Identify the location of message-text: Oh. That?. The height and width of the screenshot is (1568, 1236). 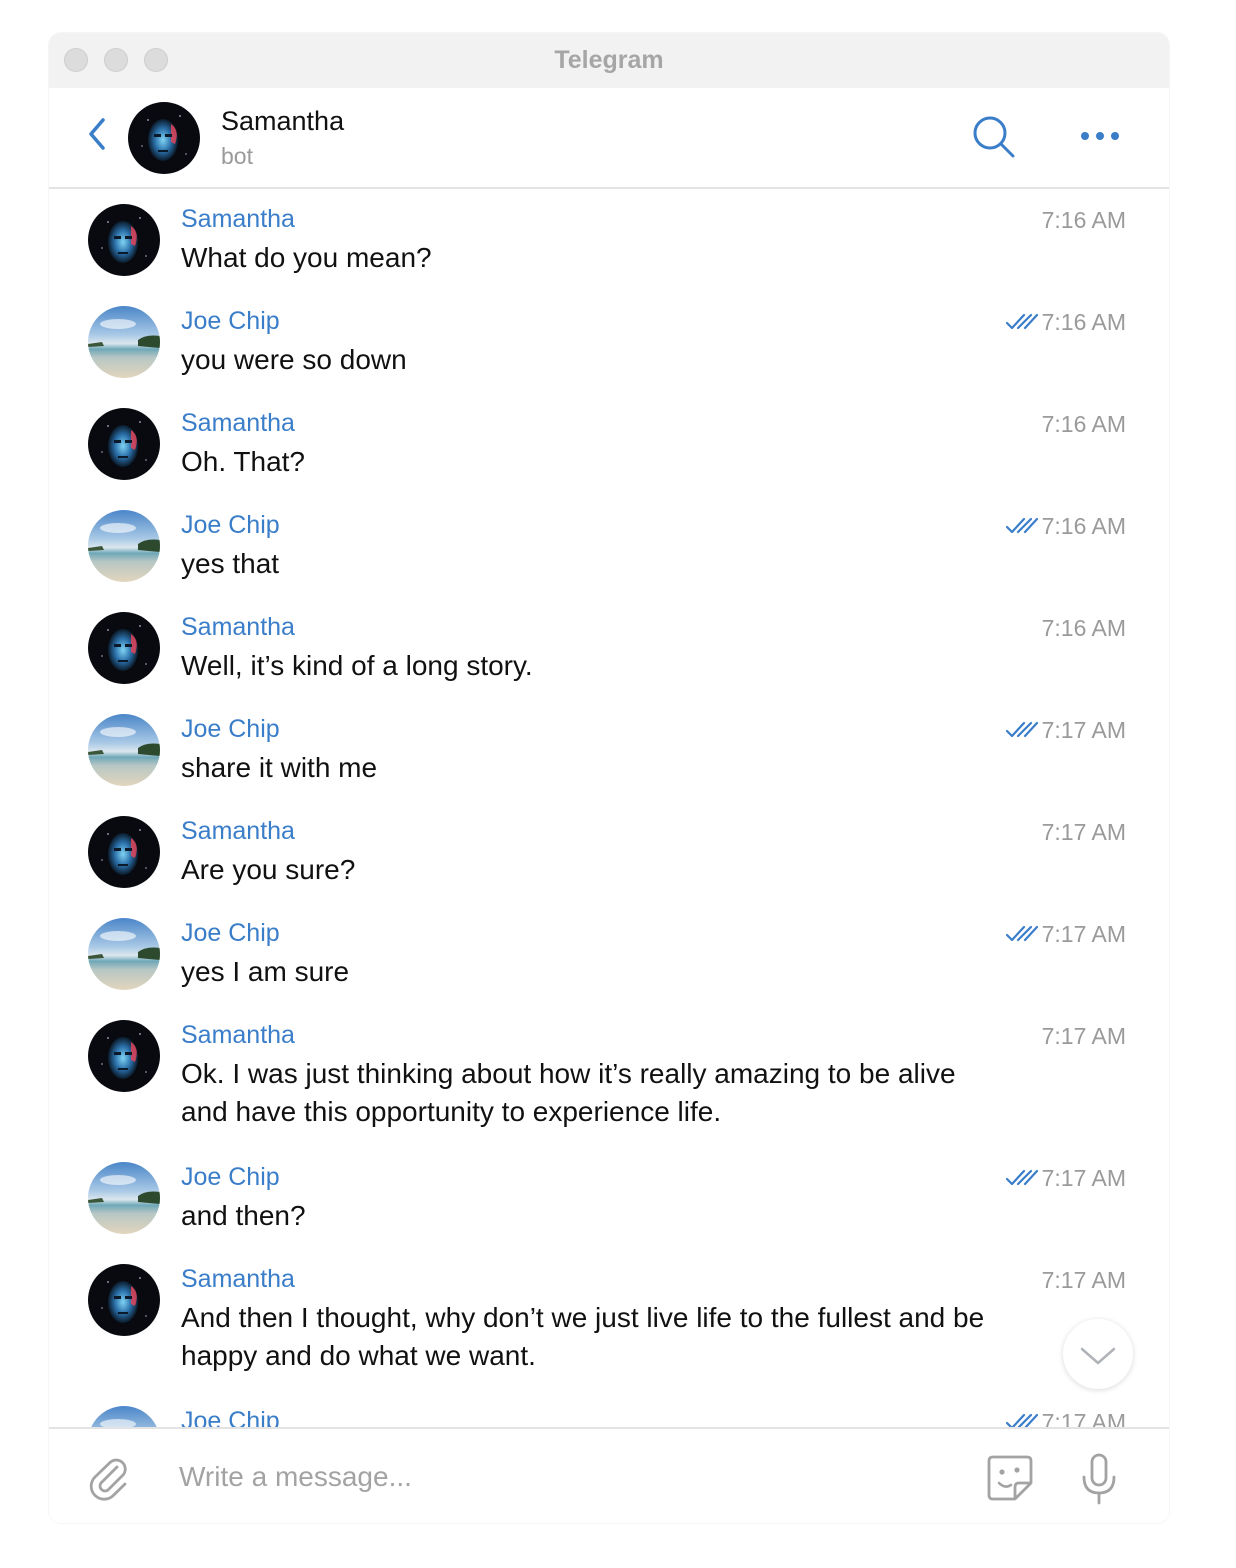
(243, 461).